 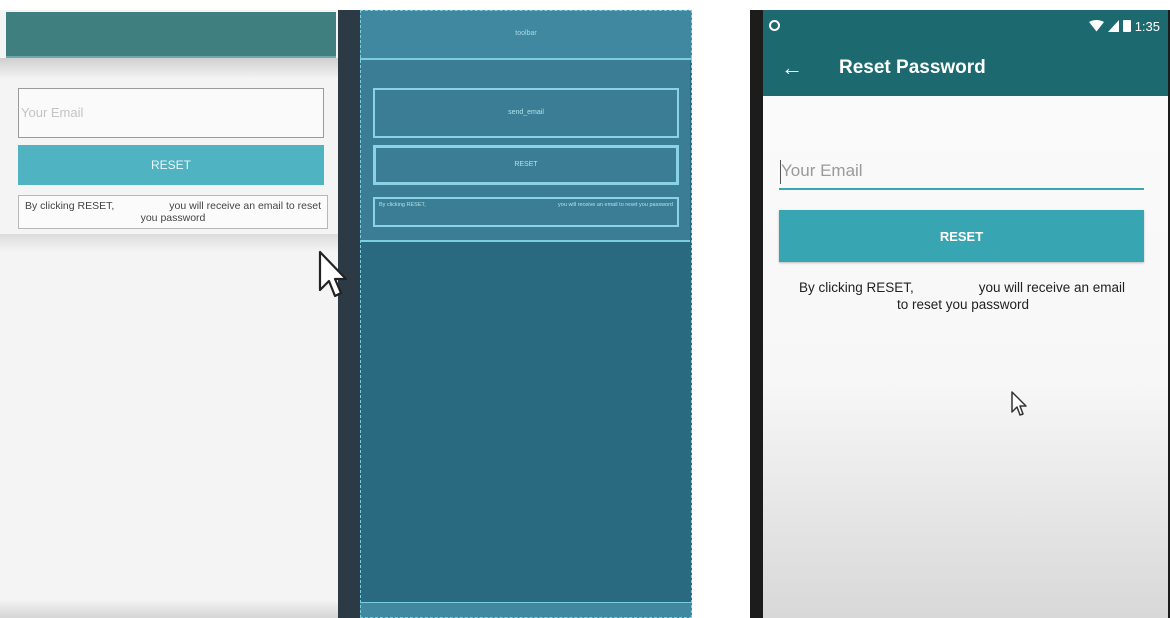 What do you see at coordinates (402, 205) in the screenshot?
I see `blueprint-note-part1: By clicking RESET,` at bounding box center [402, 205].